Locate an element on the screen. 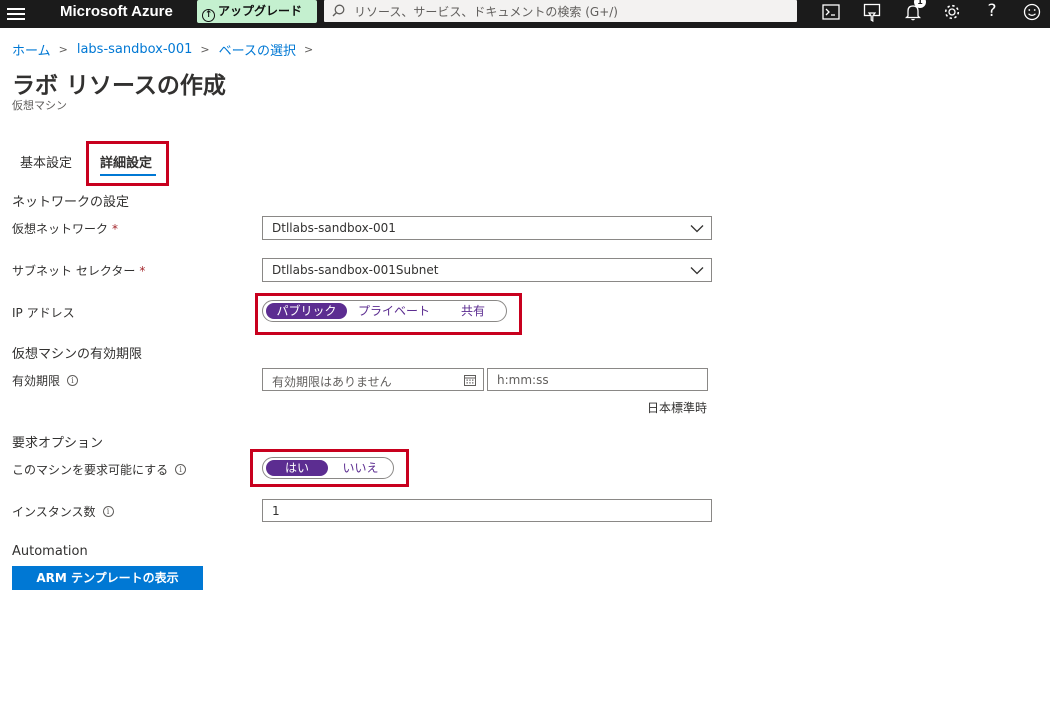  timezone-label: 日本標準時 is located at coordinates (677, 408).